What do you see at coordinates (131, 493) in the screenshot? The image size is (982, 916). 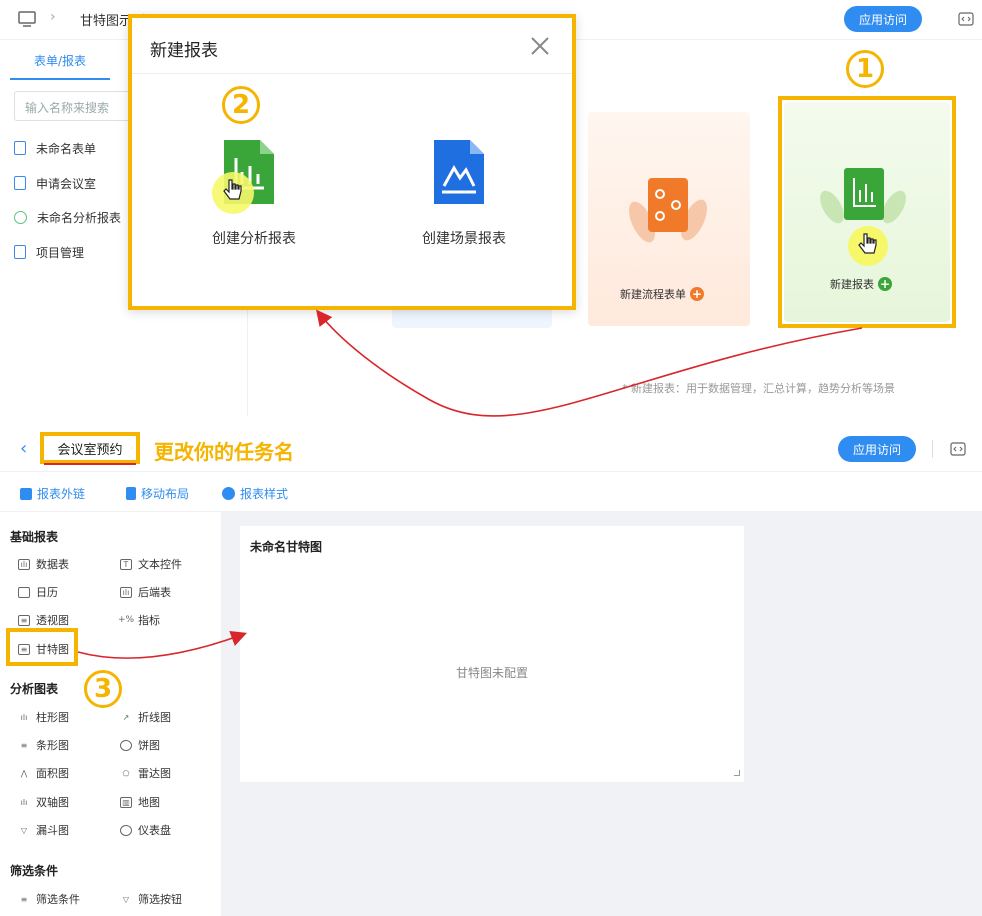 I see `mobile-icon` at bounding box center [131, 493].